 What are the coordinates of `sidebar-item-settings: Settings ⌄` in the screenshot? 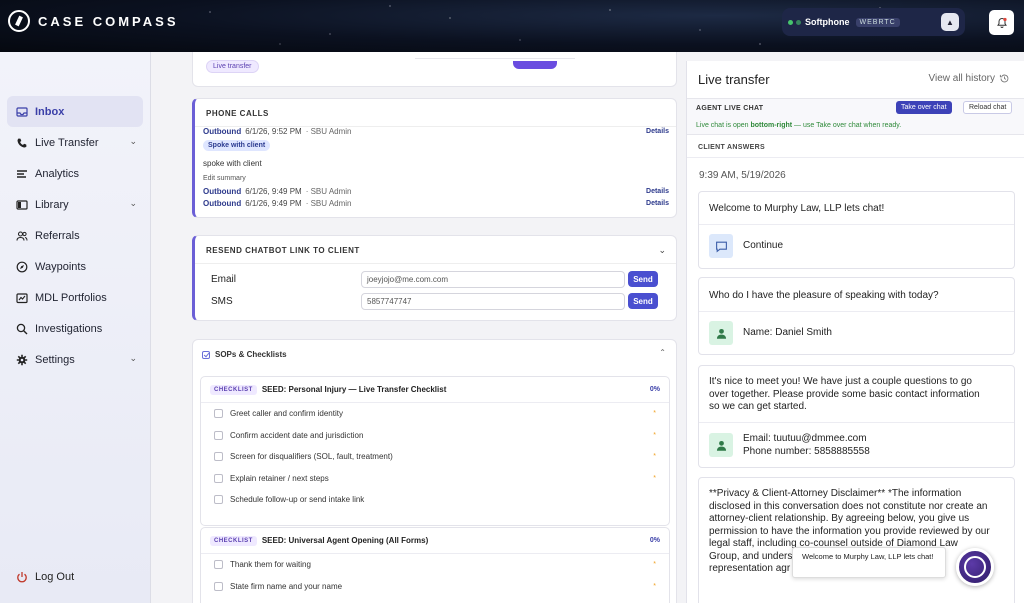 It's located at (75, 359).